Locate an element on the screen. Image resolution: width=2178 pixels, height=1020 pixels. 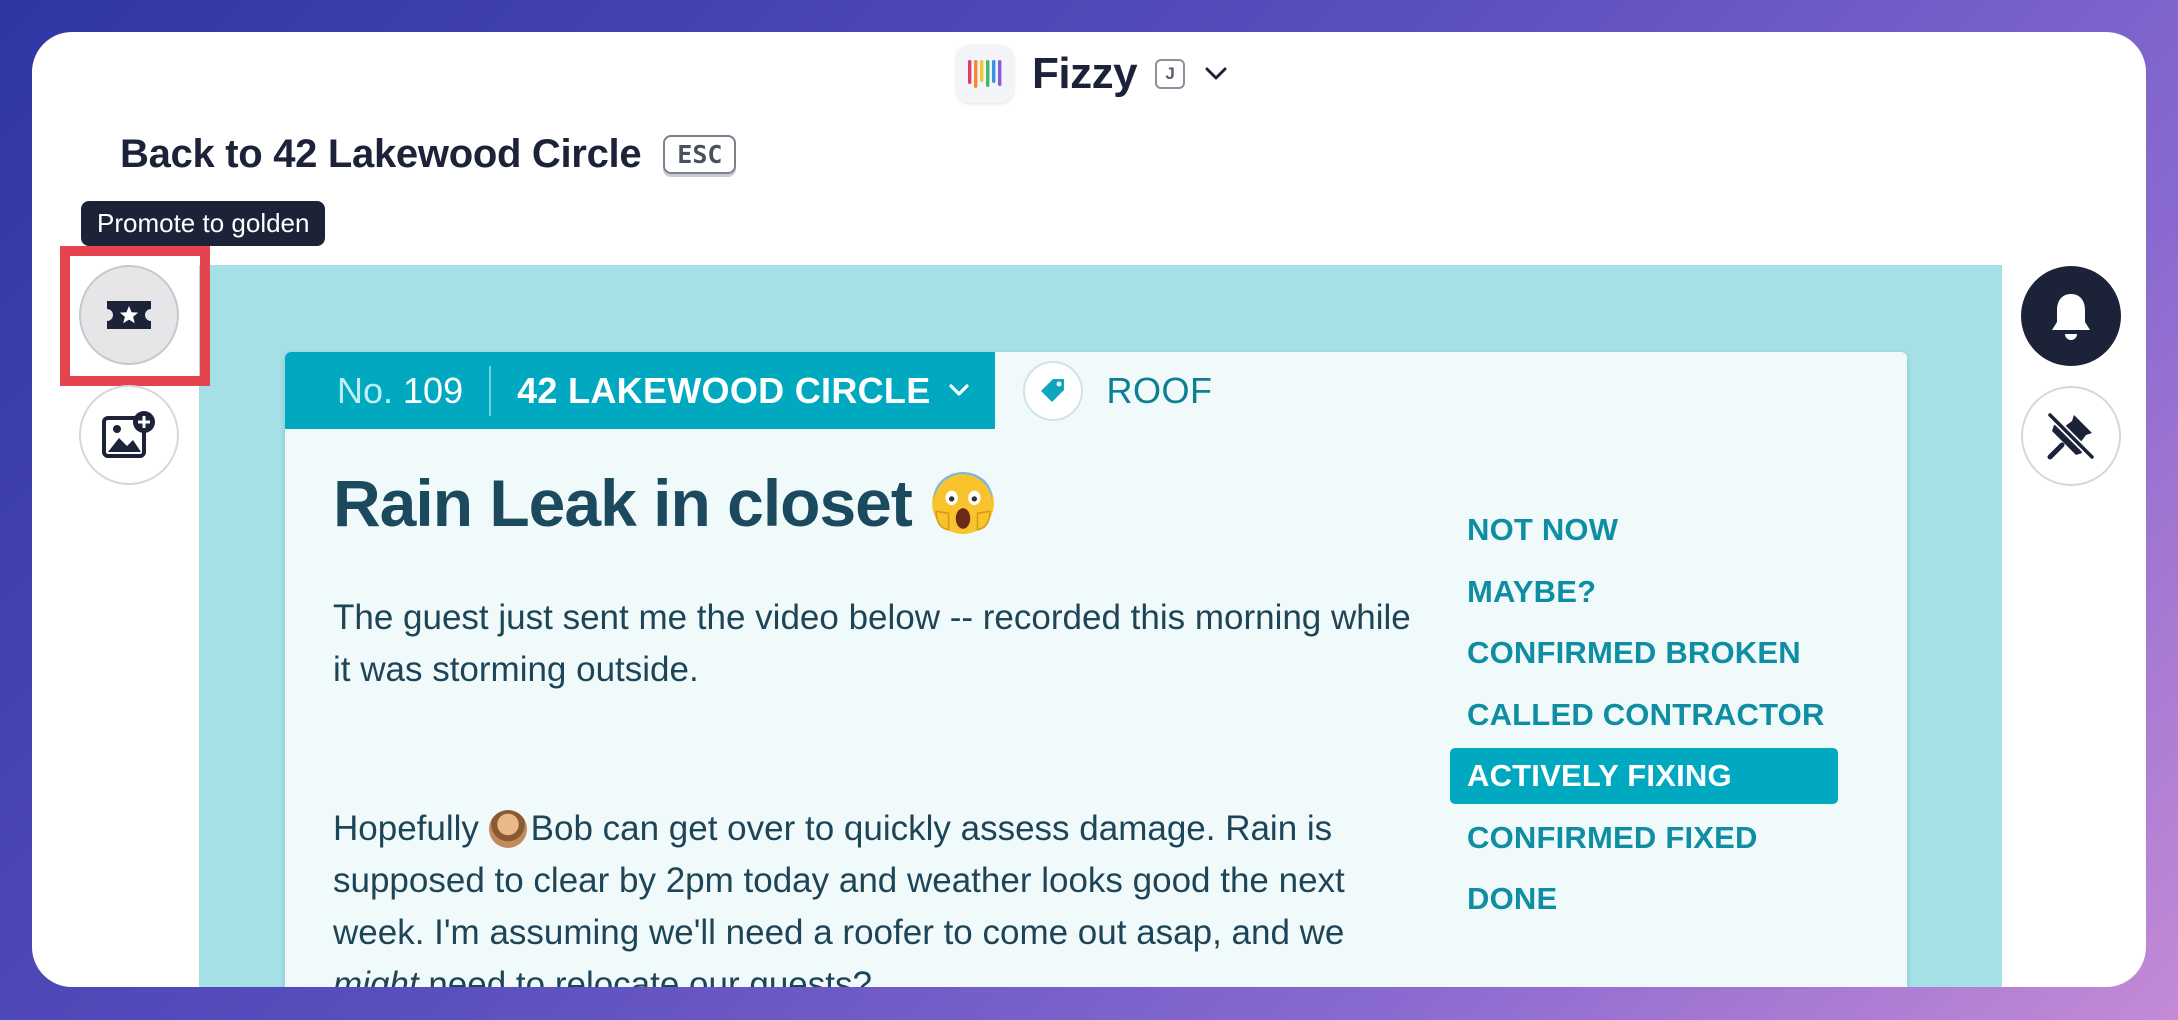
fizzy-logo-icon is located at coordinates (985, 74).